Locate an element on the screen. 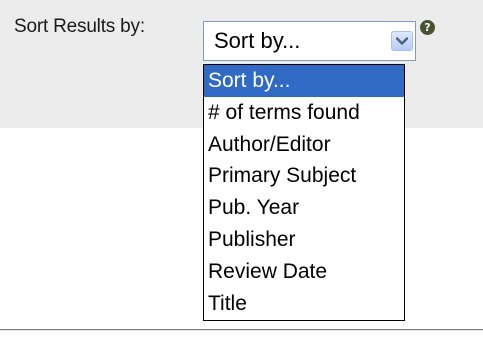 Image resolution: width=483 pixels, height=339 pixels. chevron-down-icon is located at coordinates (402, 41).